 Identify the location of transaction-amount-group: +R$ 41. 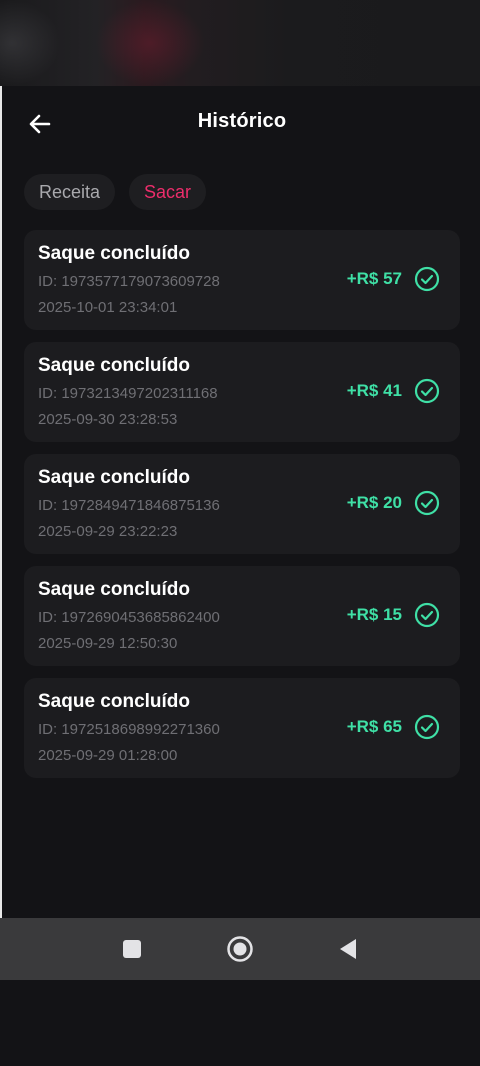
(393, 391).